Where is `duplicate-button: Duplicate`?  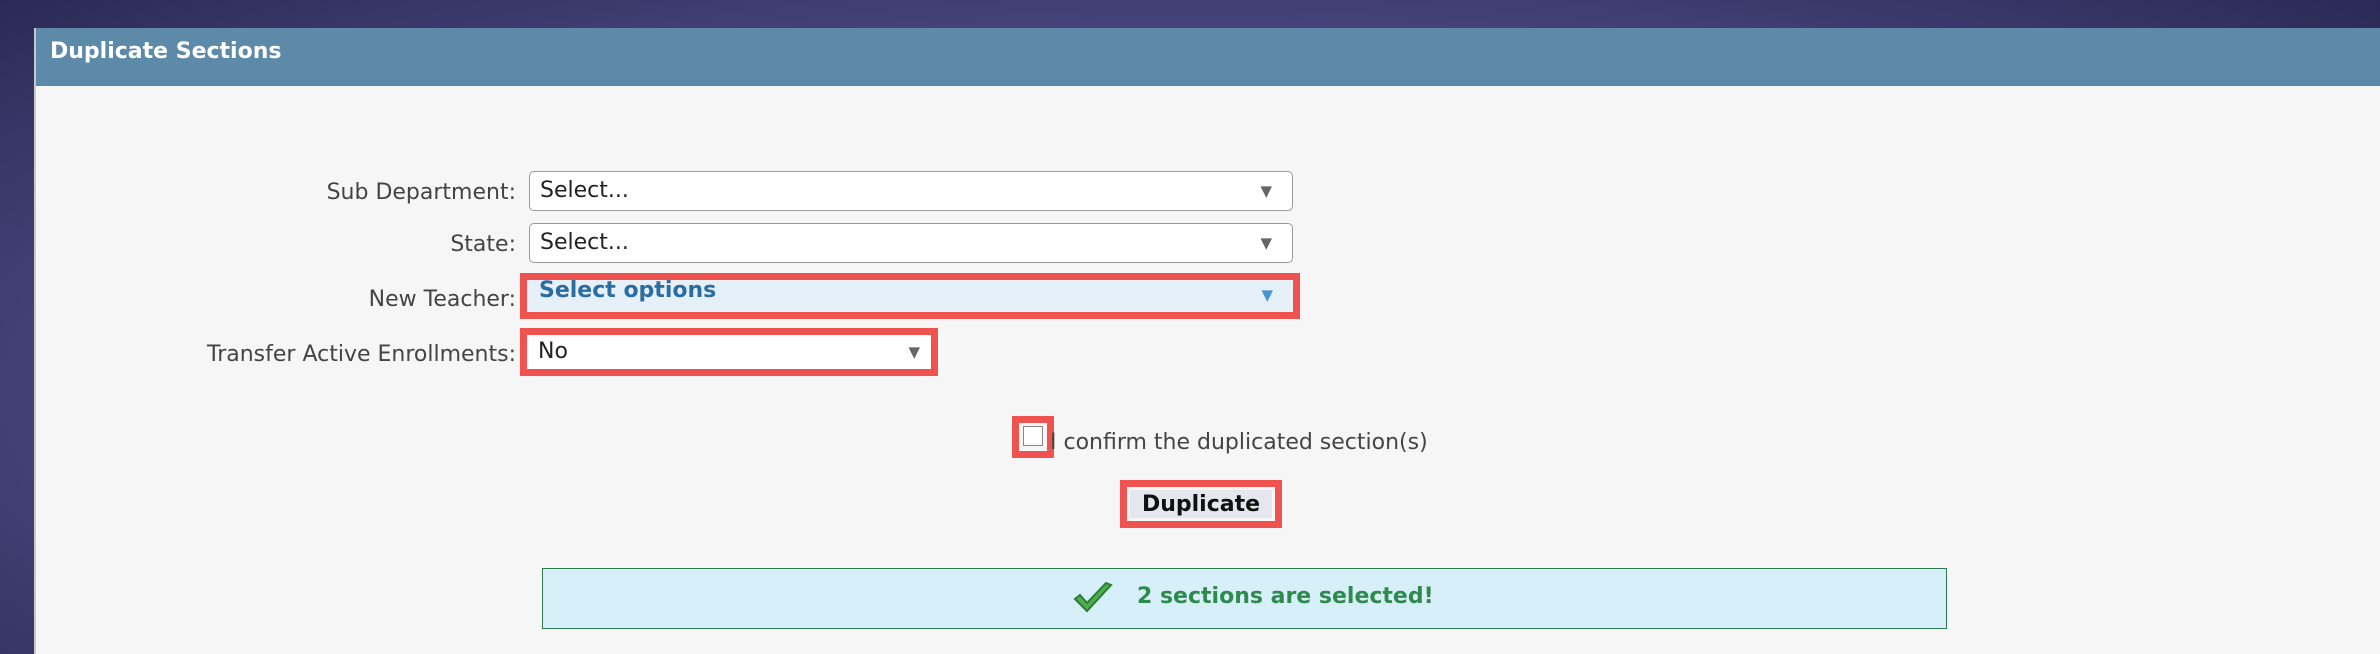 duplicate-button: Duplicate is located at coordinates (1201, 504).